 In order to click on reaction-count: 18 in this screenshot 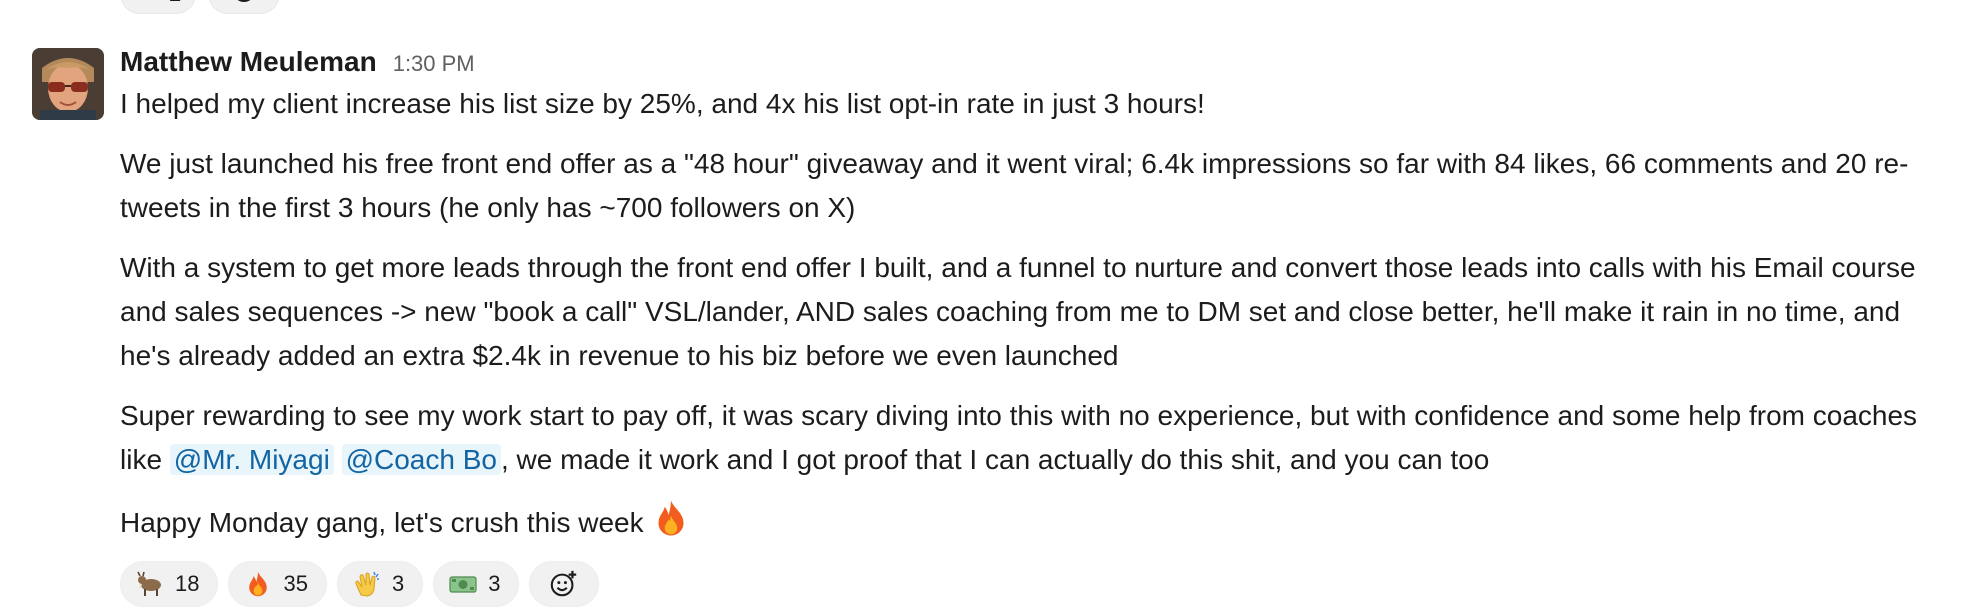, I will do `click(187, 583)`.